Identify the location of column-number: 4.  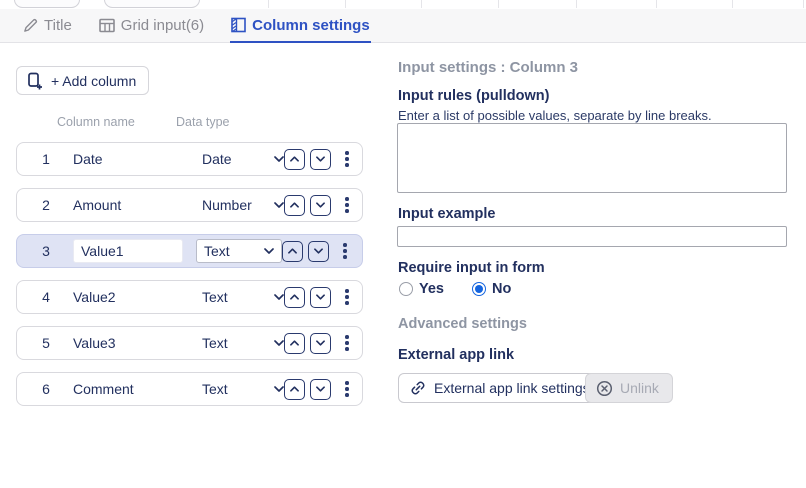
(46, 297).